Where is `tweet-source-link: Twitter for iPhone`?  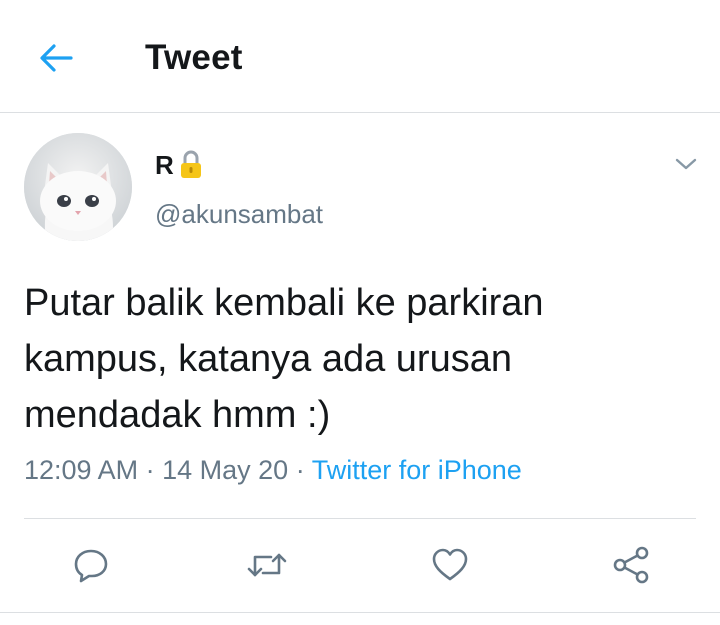 tweet-source-link: Twitter for iPhone is located at coordinates (417, 470).